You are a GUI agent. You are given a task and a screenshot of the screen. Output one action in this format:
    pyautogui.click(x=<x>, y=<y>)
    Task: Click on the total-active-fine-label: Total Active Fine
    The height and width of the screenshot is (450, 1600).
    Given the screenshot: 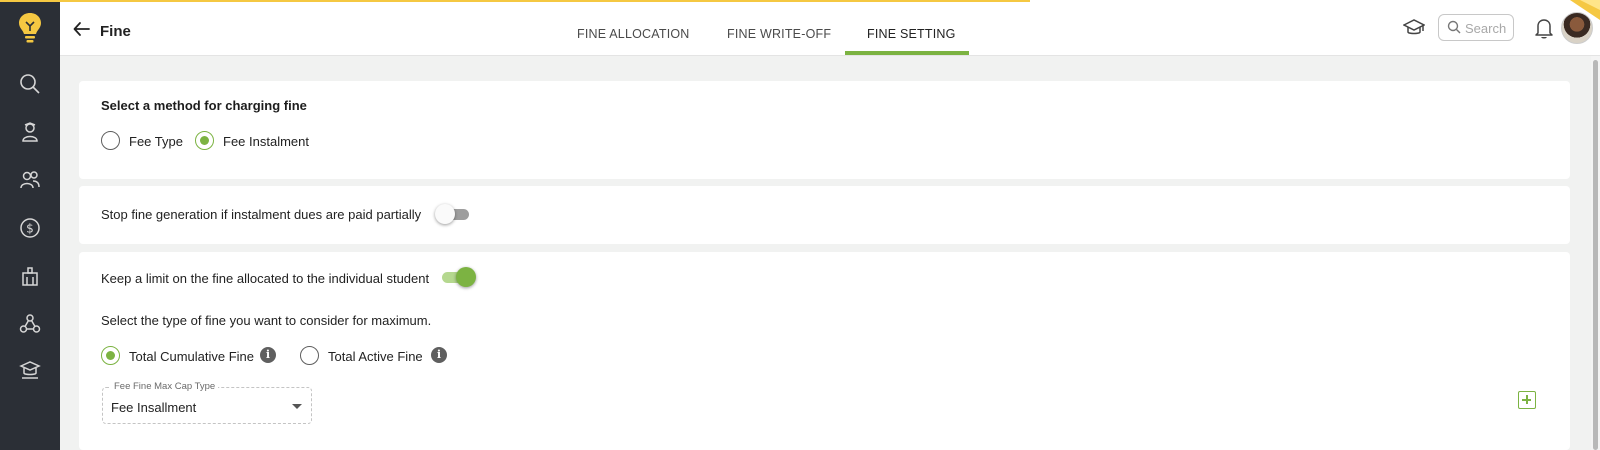 What is the action you would take?
    pyautogui.click(x=375, y=356)
    